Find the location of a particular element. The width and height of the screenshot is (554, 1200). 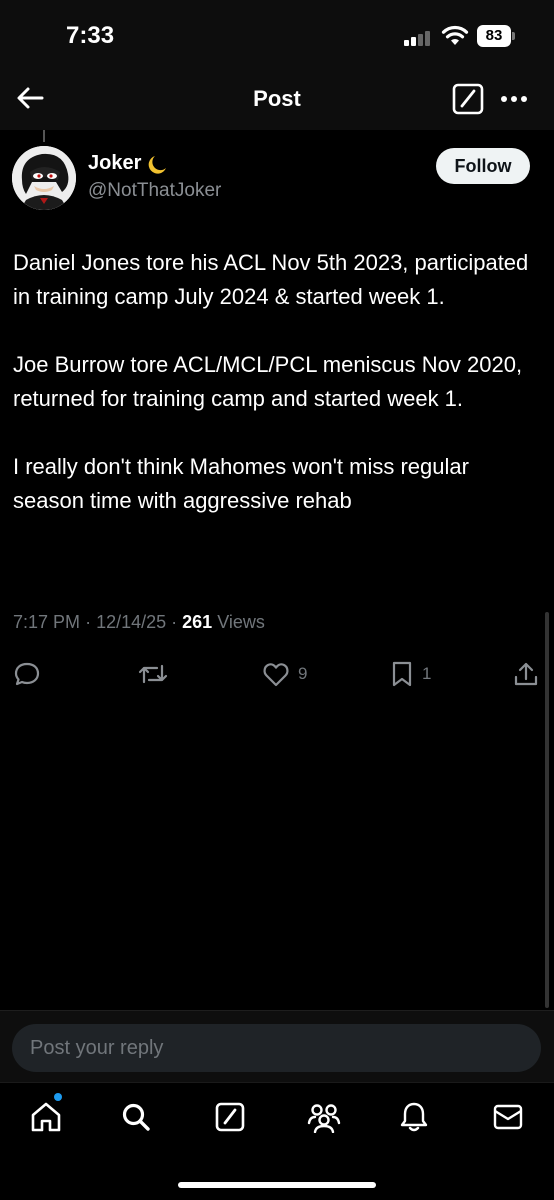

reply-button is located at coordinates (31, 674).